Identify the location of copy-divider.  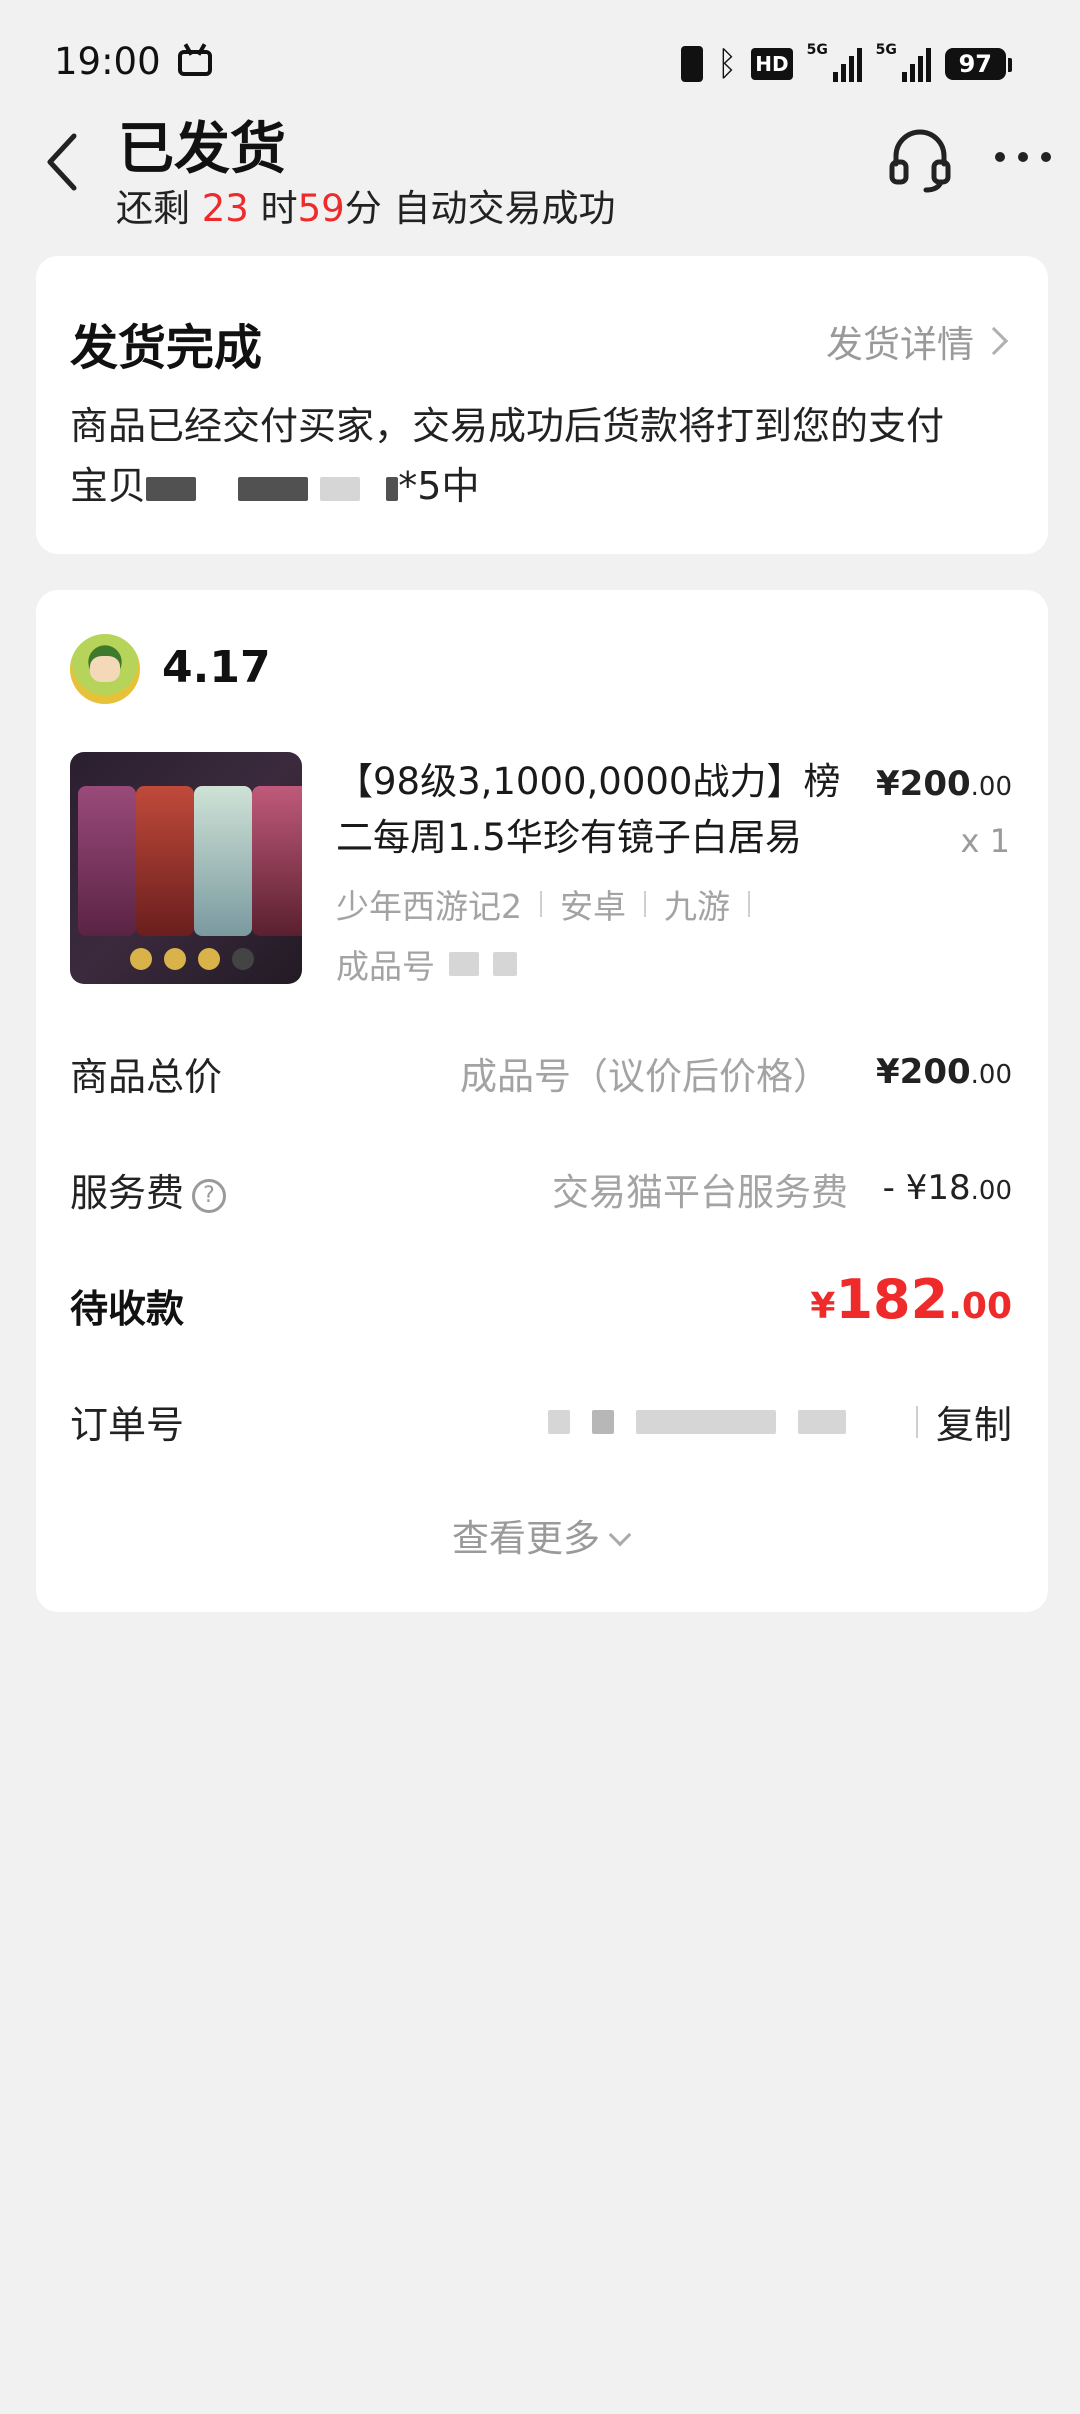
(916, 1421).